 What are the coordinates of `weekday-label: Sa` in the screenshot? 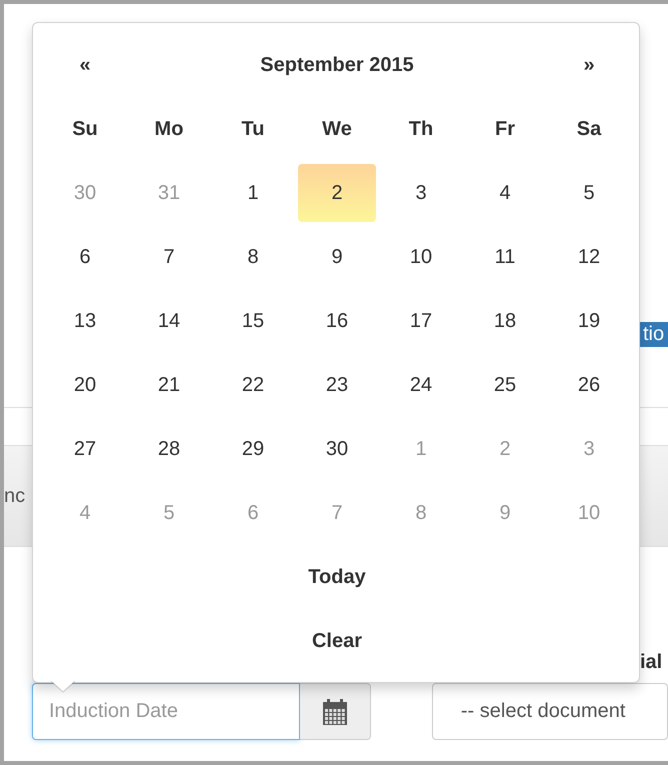 It's located at (589, 129).